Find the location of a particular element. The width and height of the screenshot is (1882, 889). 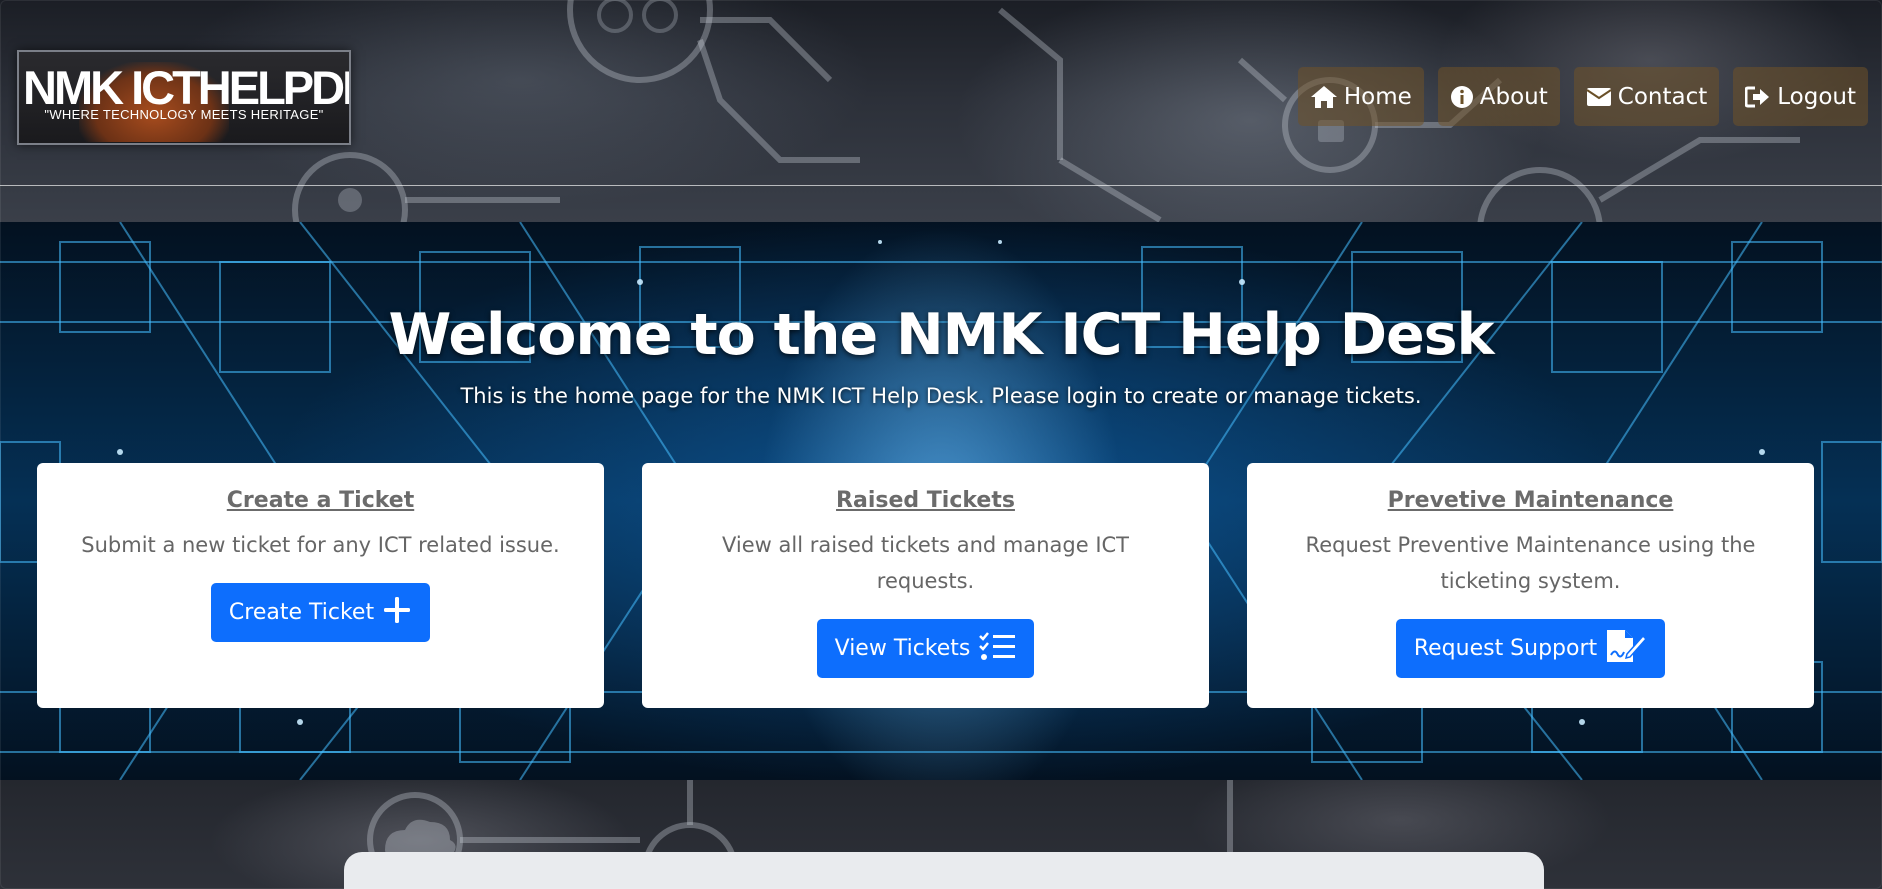

view-tickets-button: View Tickets is located at coordinates (925, 648).